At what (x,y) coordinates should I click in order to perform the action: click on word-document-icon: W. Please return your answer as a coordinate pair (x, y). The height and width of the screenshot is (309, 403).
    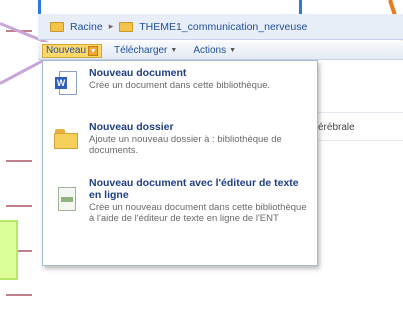
    Looking at the image, I should click on (66, 84).